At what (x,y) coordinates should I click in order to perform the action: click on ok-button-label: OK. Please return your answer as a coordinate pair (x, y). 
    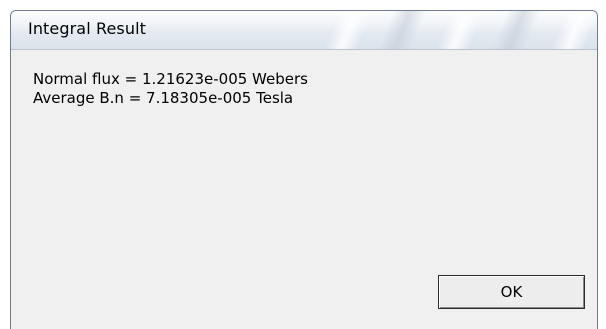
    Looking at the image, I should click on (511, 292).